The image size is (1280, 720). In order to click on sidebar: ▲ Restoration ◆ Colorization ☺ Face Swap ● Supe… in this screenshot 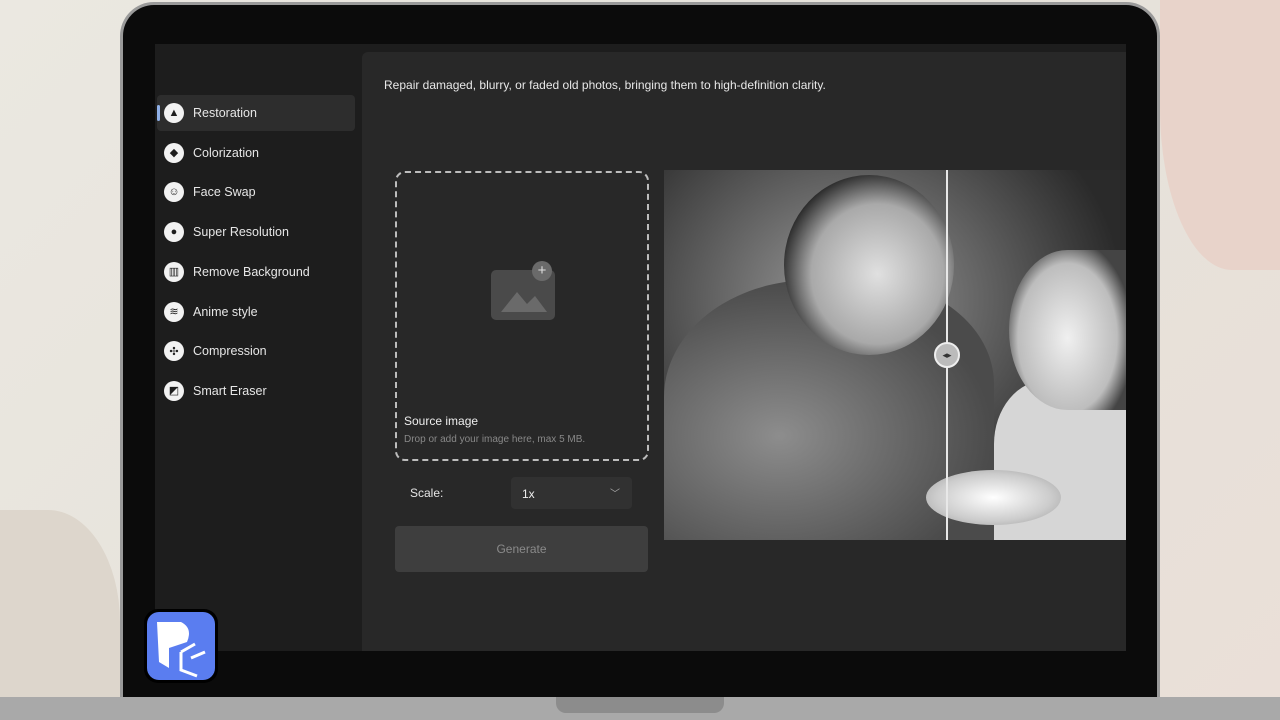, I will do `click(258, 347)`.